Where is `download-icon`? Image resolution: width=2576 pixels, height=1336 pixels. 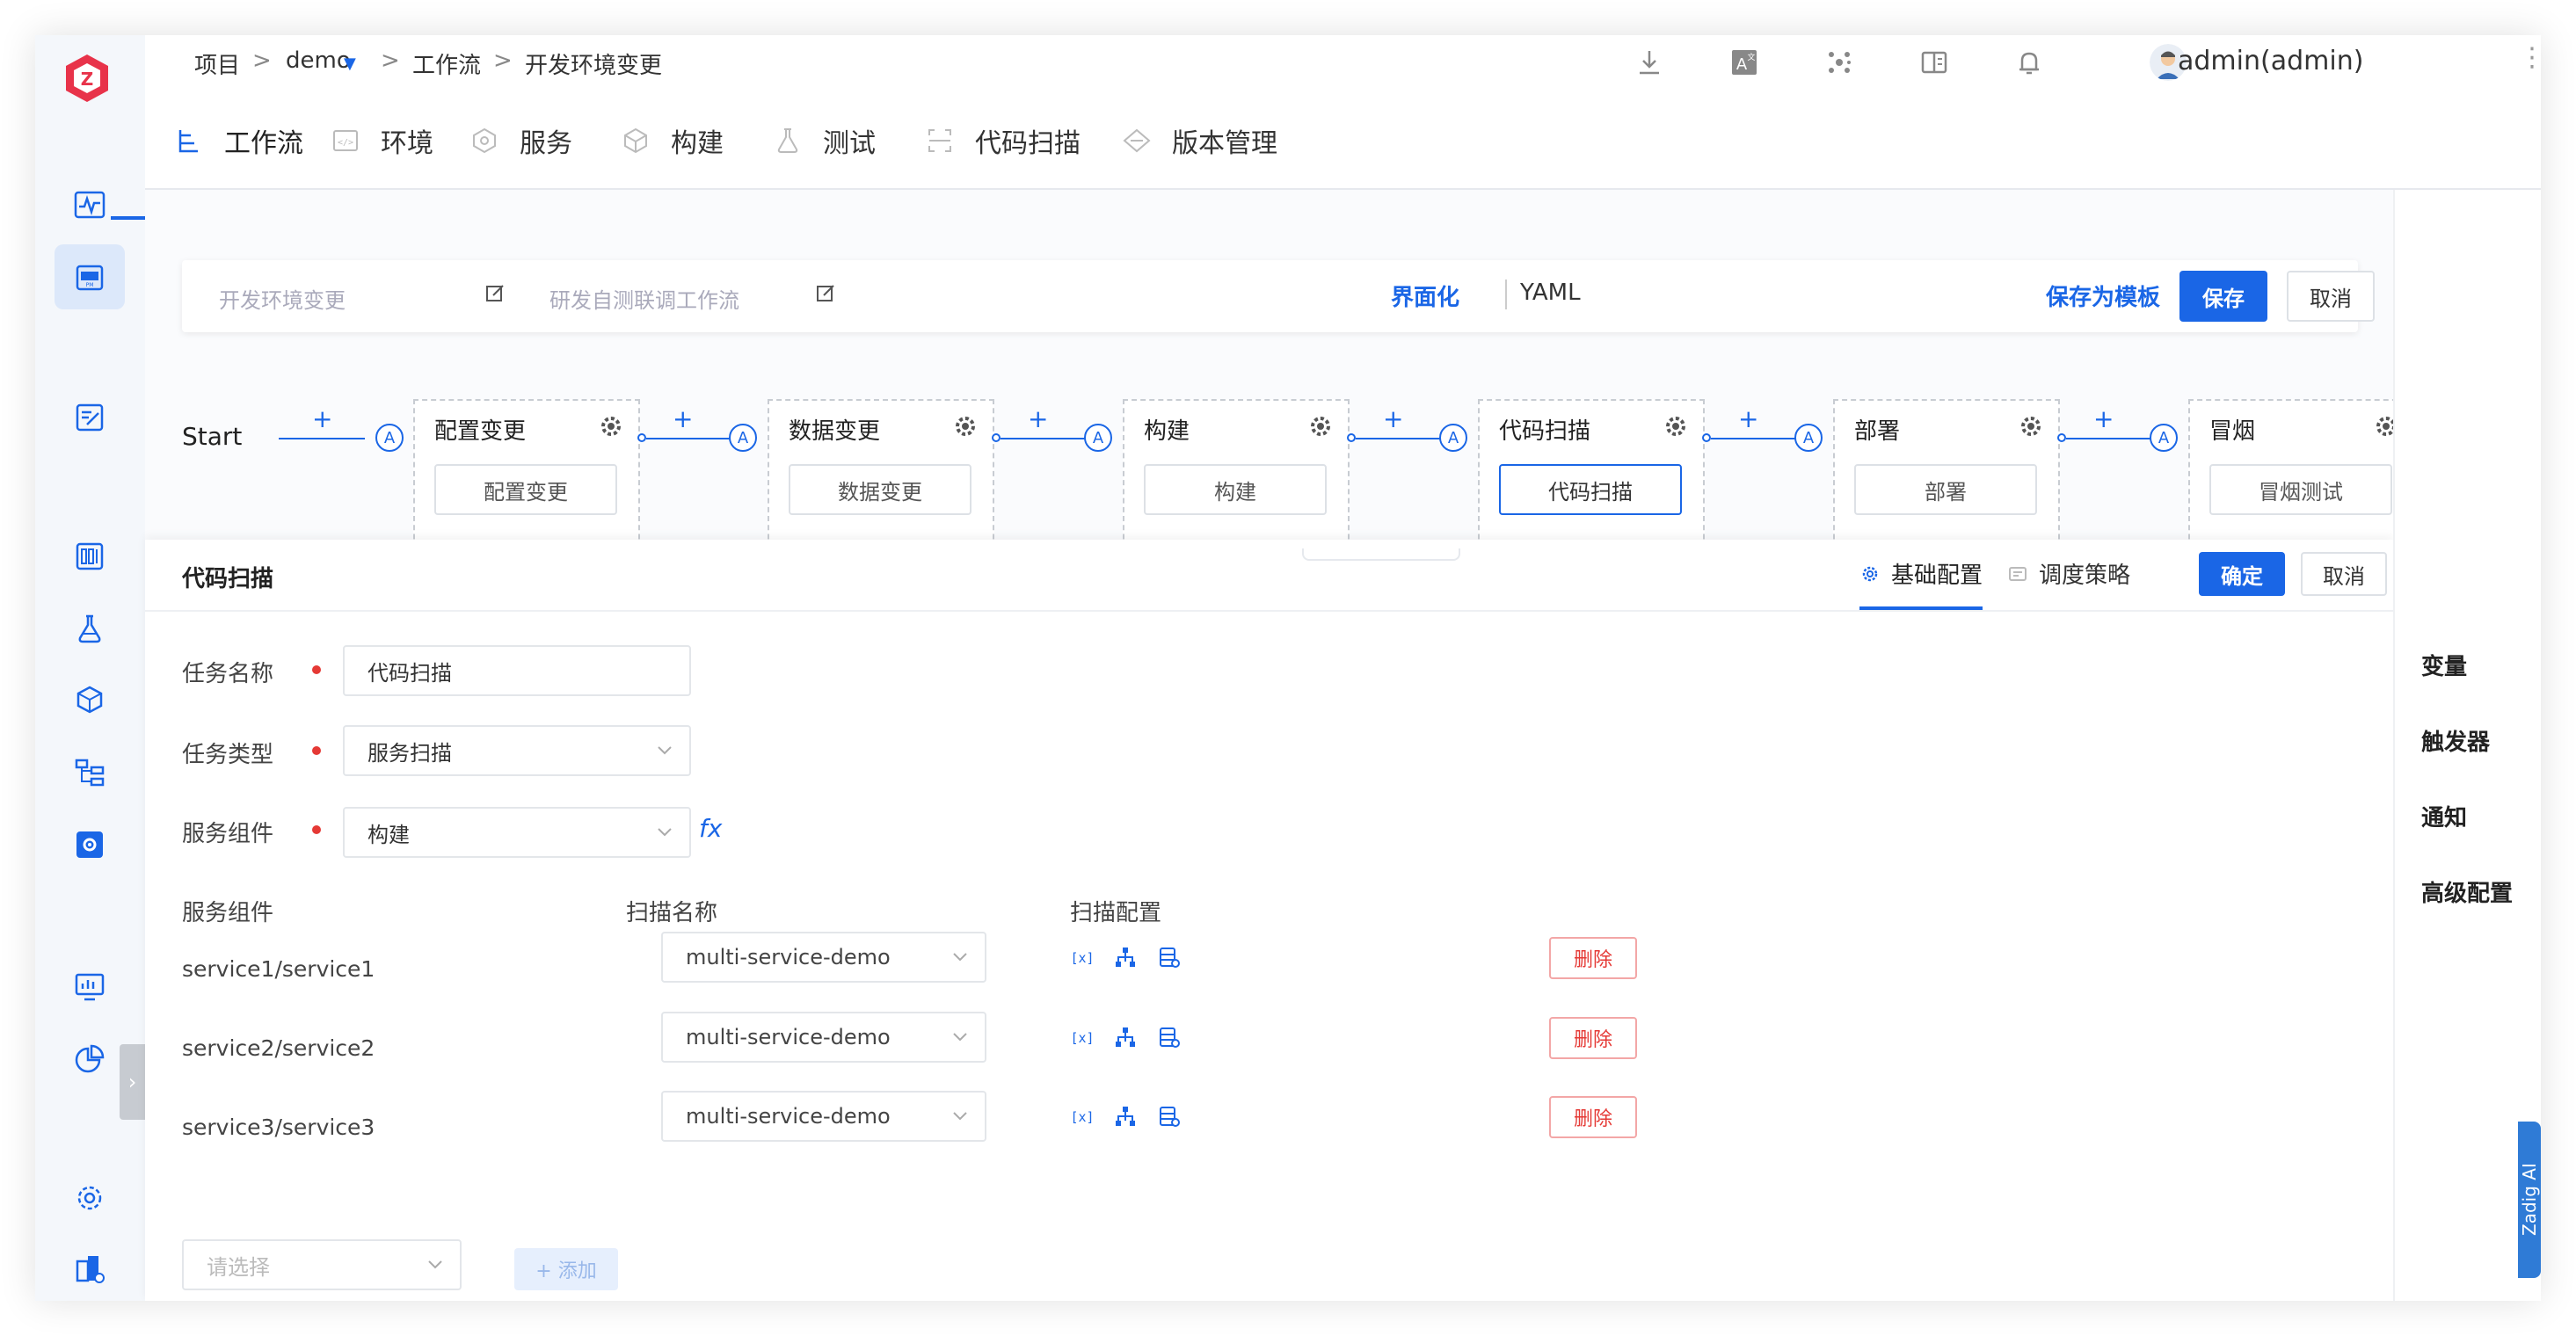
download-icon is located at coordinates (1649, 62).